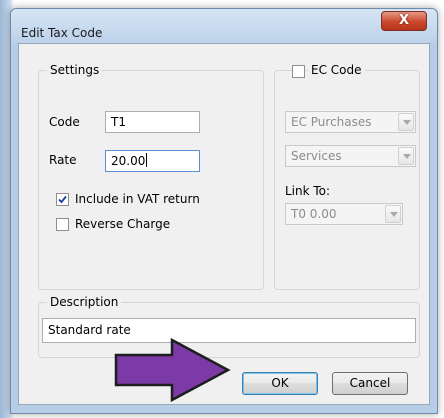 The image size is (444, 418). I want to click on text-caret, so click(147, 160).